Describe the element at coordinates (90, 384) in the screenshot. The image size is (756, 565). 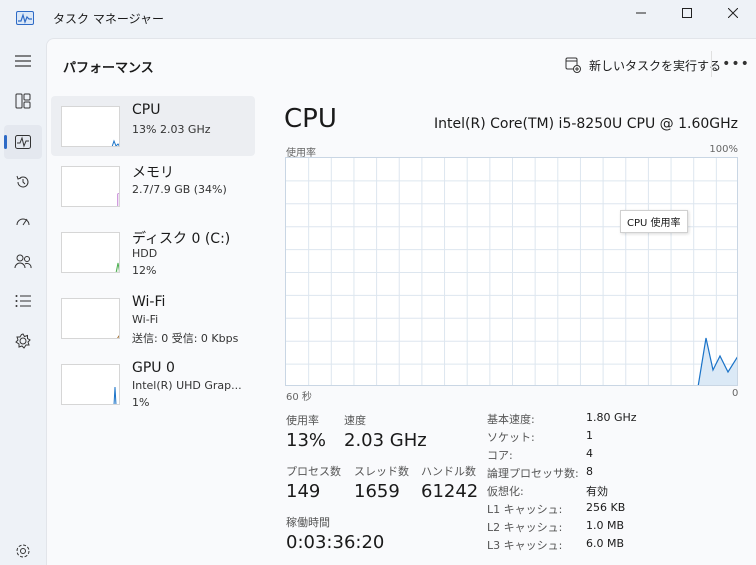
I see `device-thumbnail-gpu` at that location.